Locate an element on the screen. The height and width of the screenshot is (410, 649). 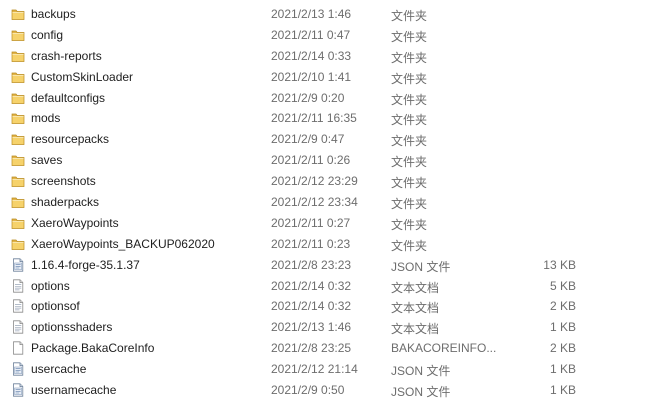
file-row: options 2021/2/14 0:32 文本文档 5 KB is located at coordinates (324, 286).